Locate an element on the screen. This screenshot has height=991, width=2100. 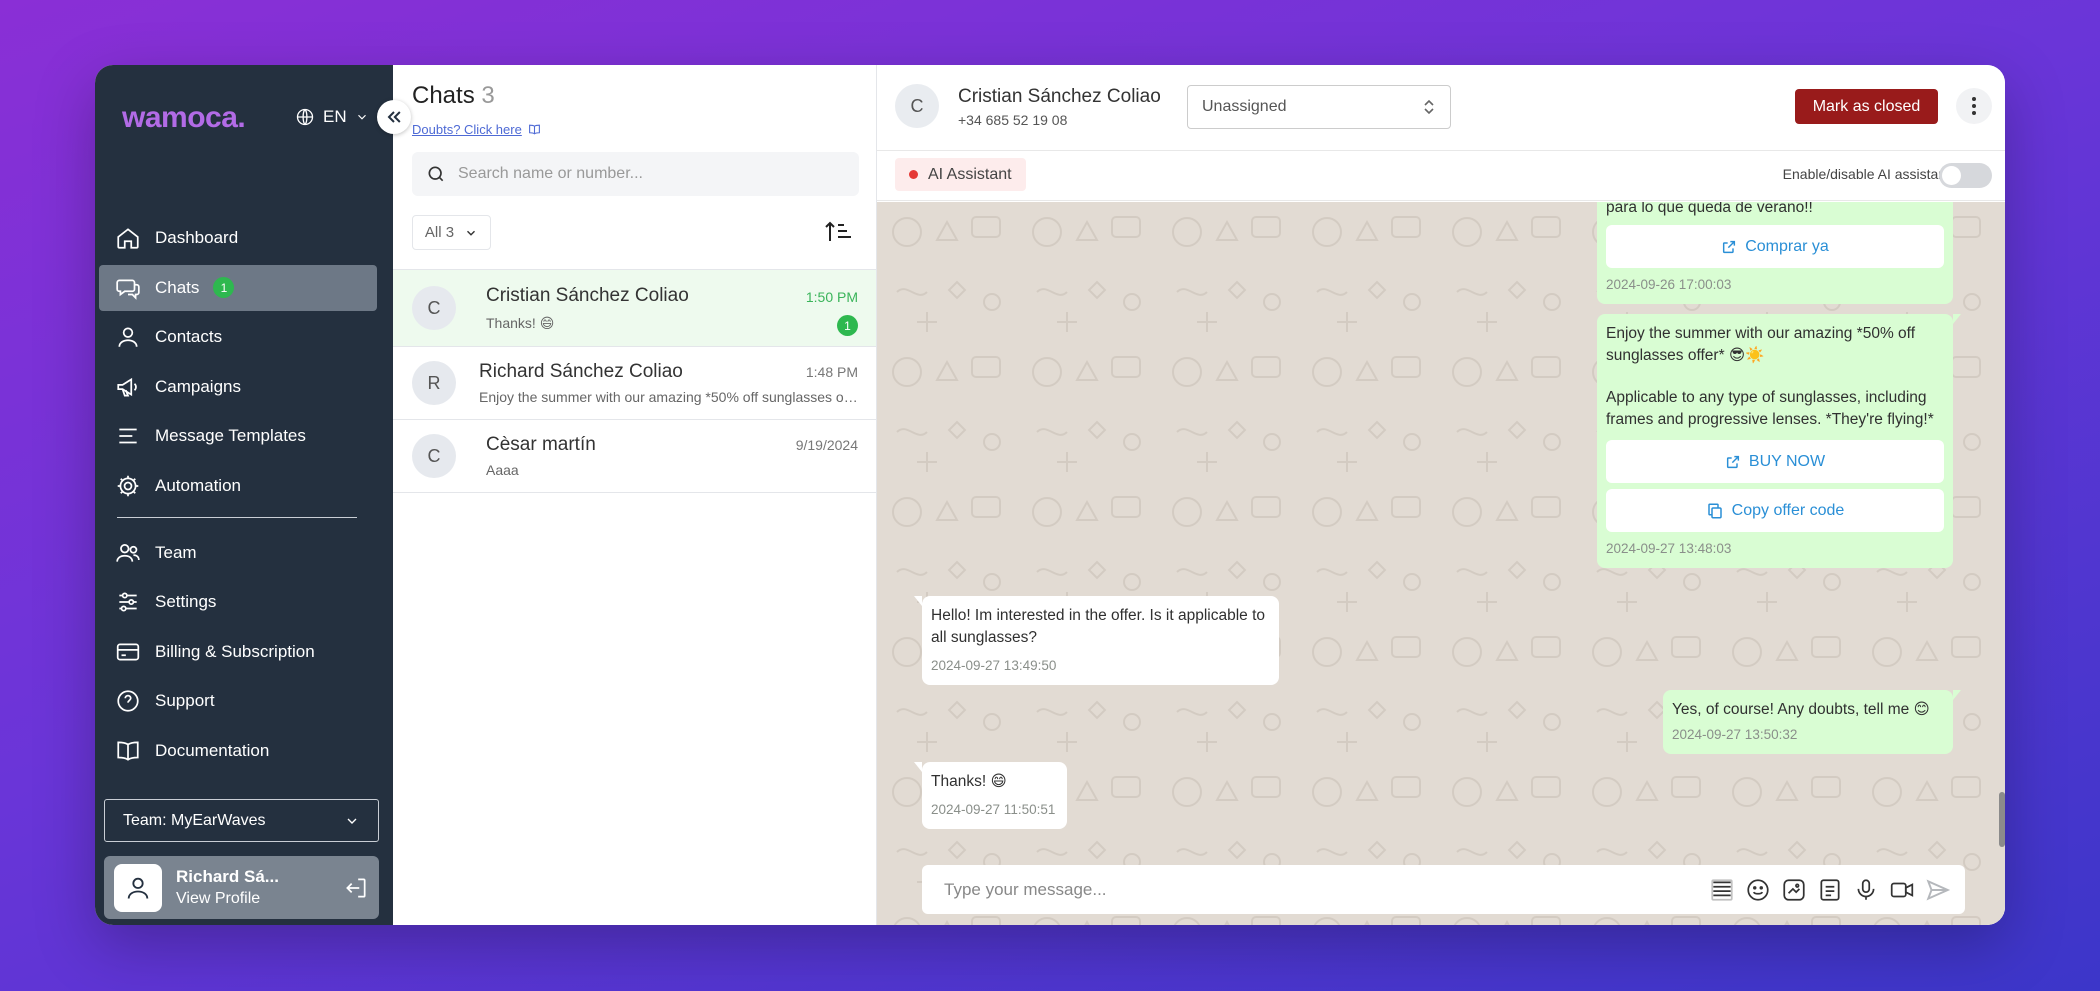
video-icon is located at coordinates (1902, 890).